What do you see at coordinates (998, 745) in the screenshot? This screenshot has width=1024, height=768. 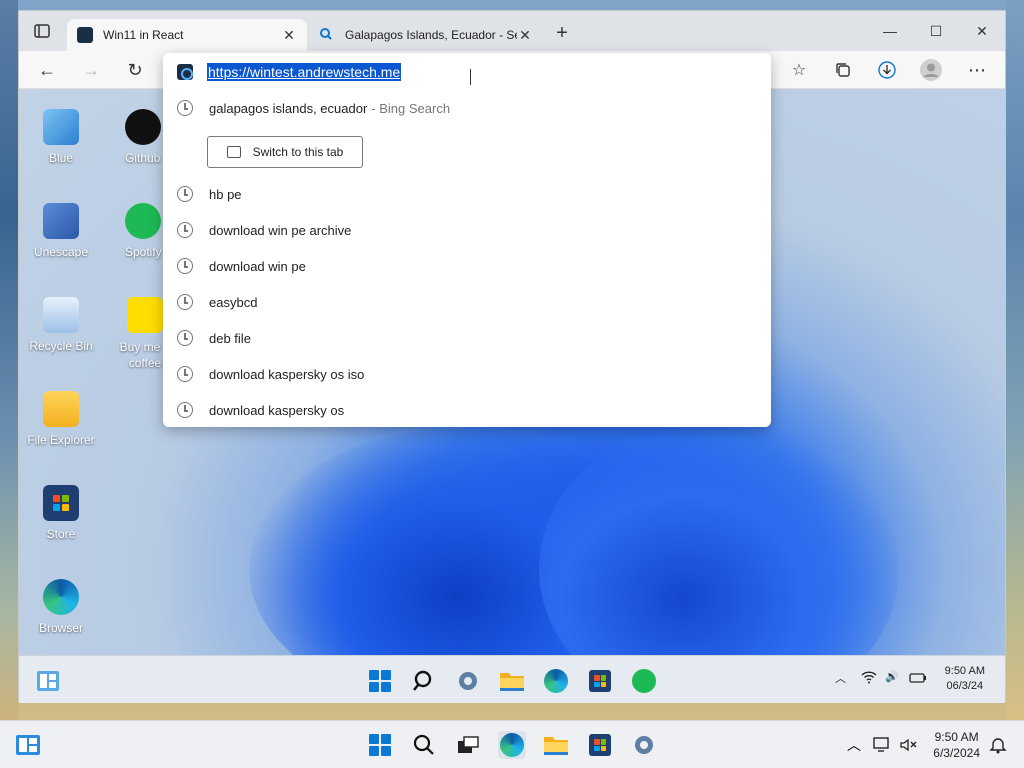 I see `notifications-icon` at bounding box center [998, 745].